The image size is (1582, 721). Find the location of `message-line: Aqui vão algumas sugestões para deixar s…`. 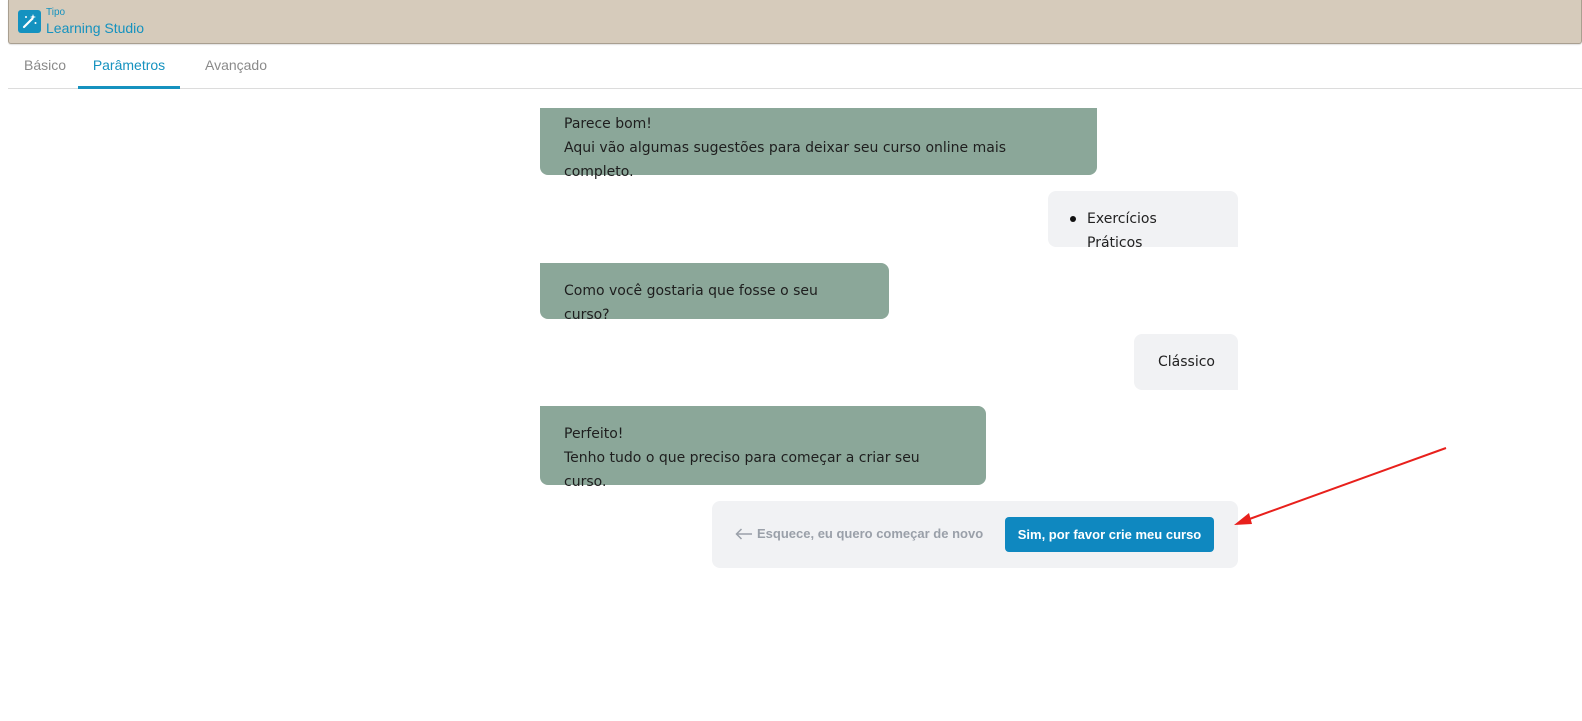

message-line: Aqui vão algumas sugestões para deixar s… is located at coordinates (785, 160).